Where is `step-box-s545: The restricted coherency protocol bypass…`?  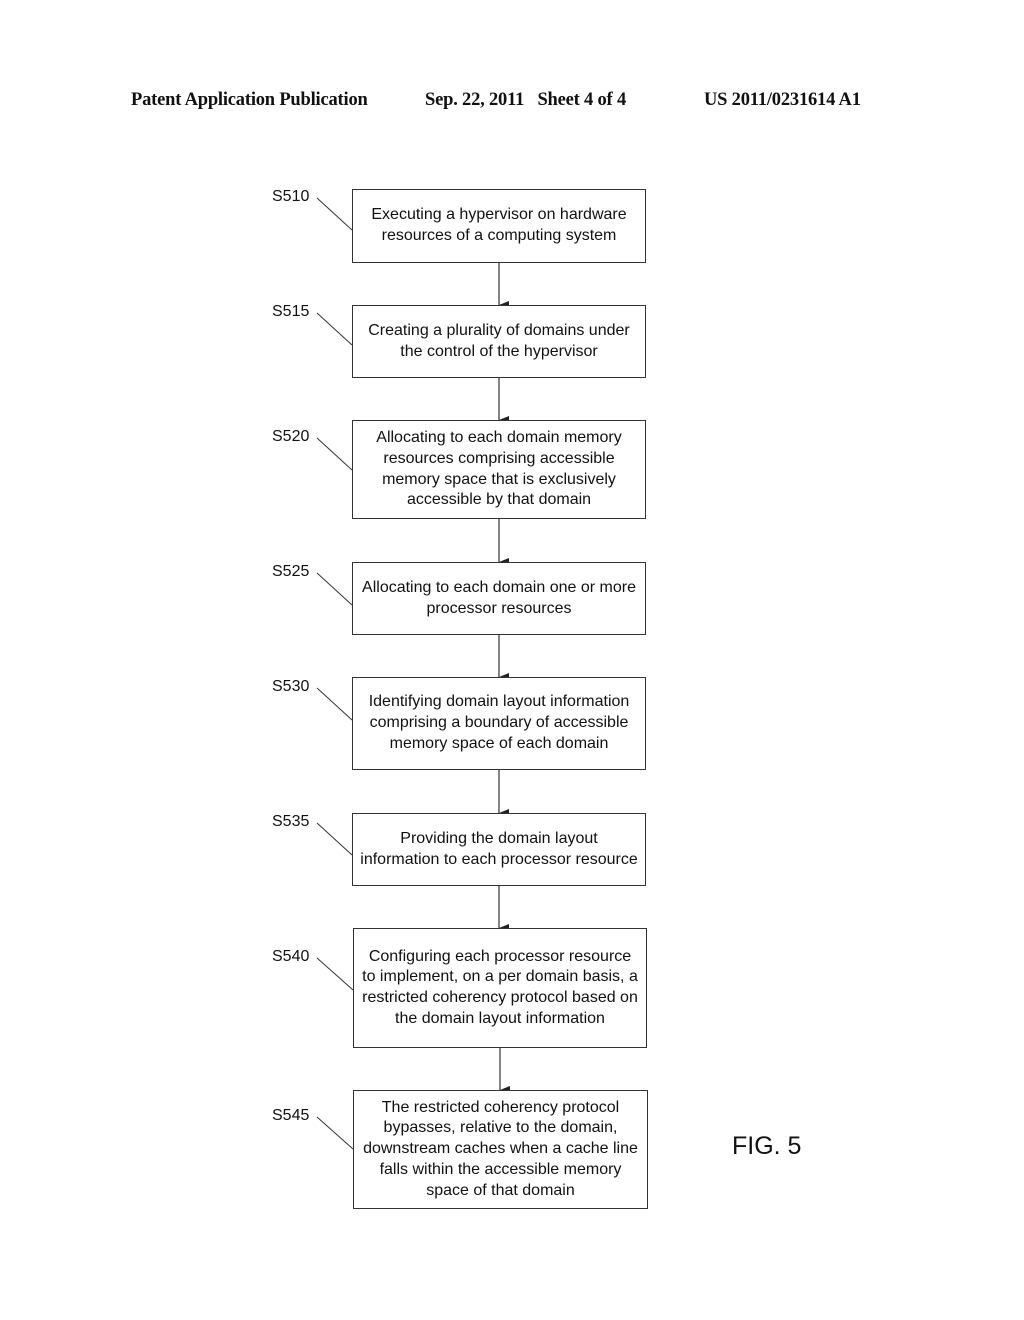 step-box-s545: The restricted coherency protocol bypass… is located at coordinates (500, 1149).